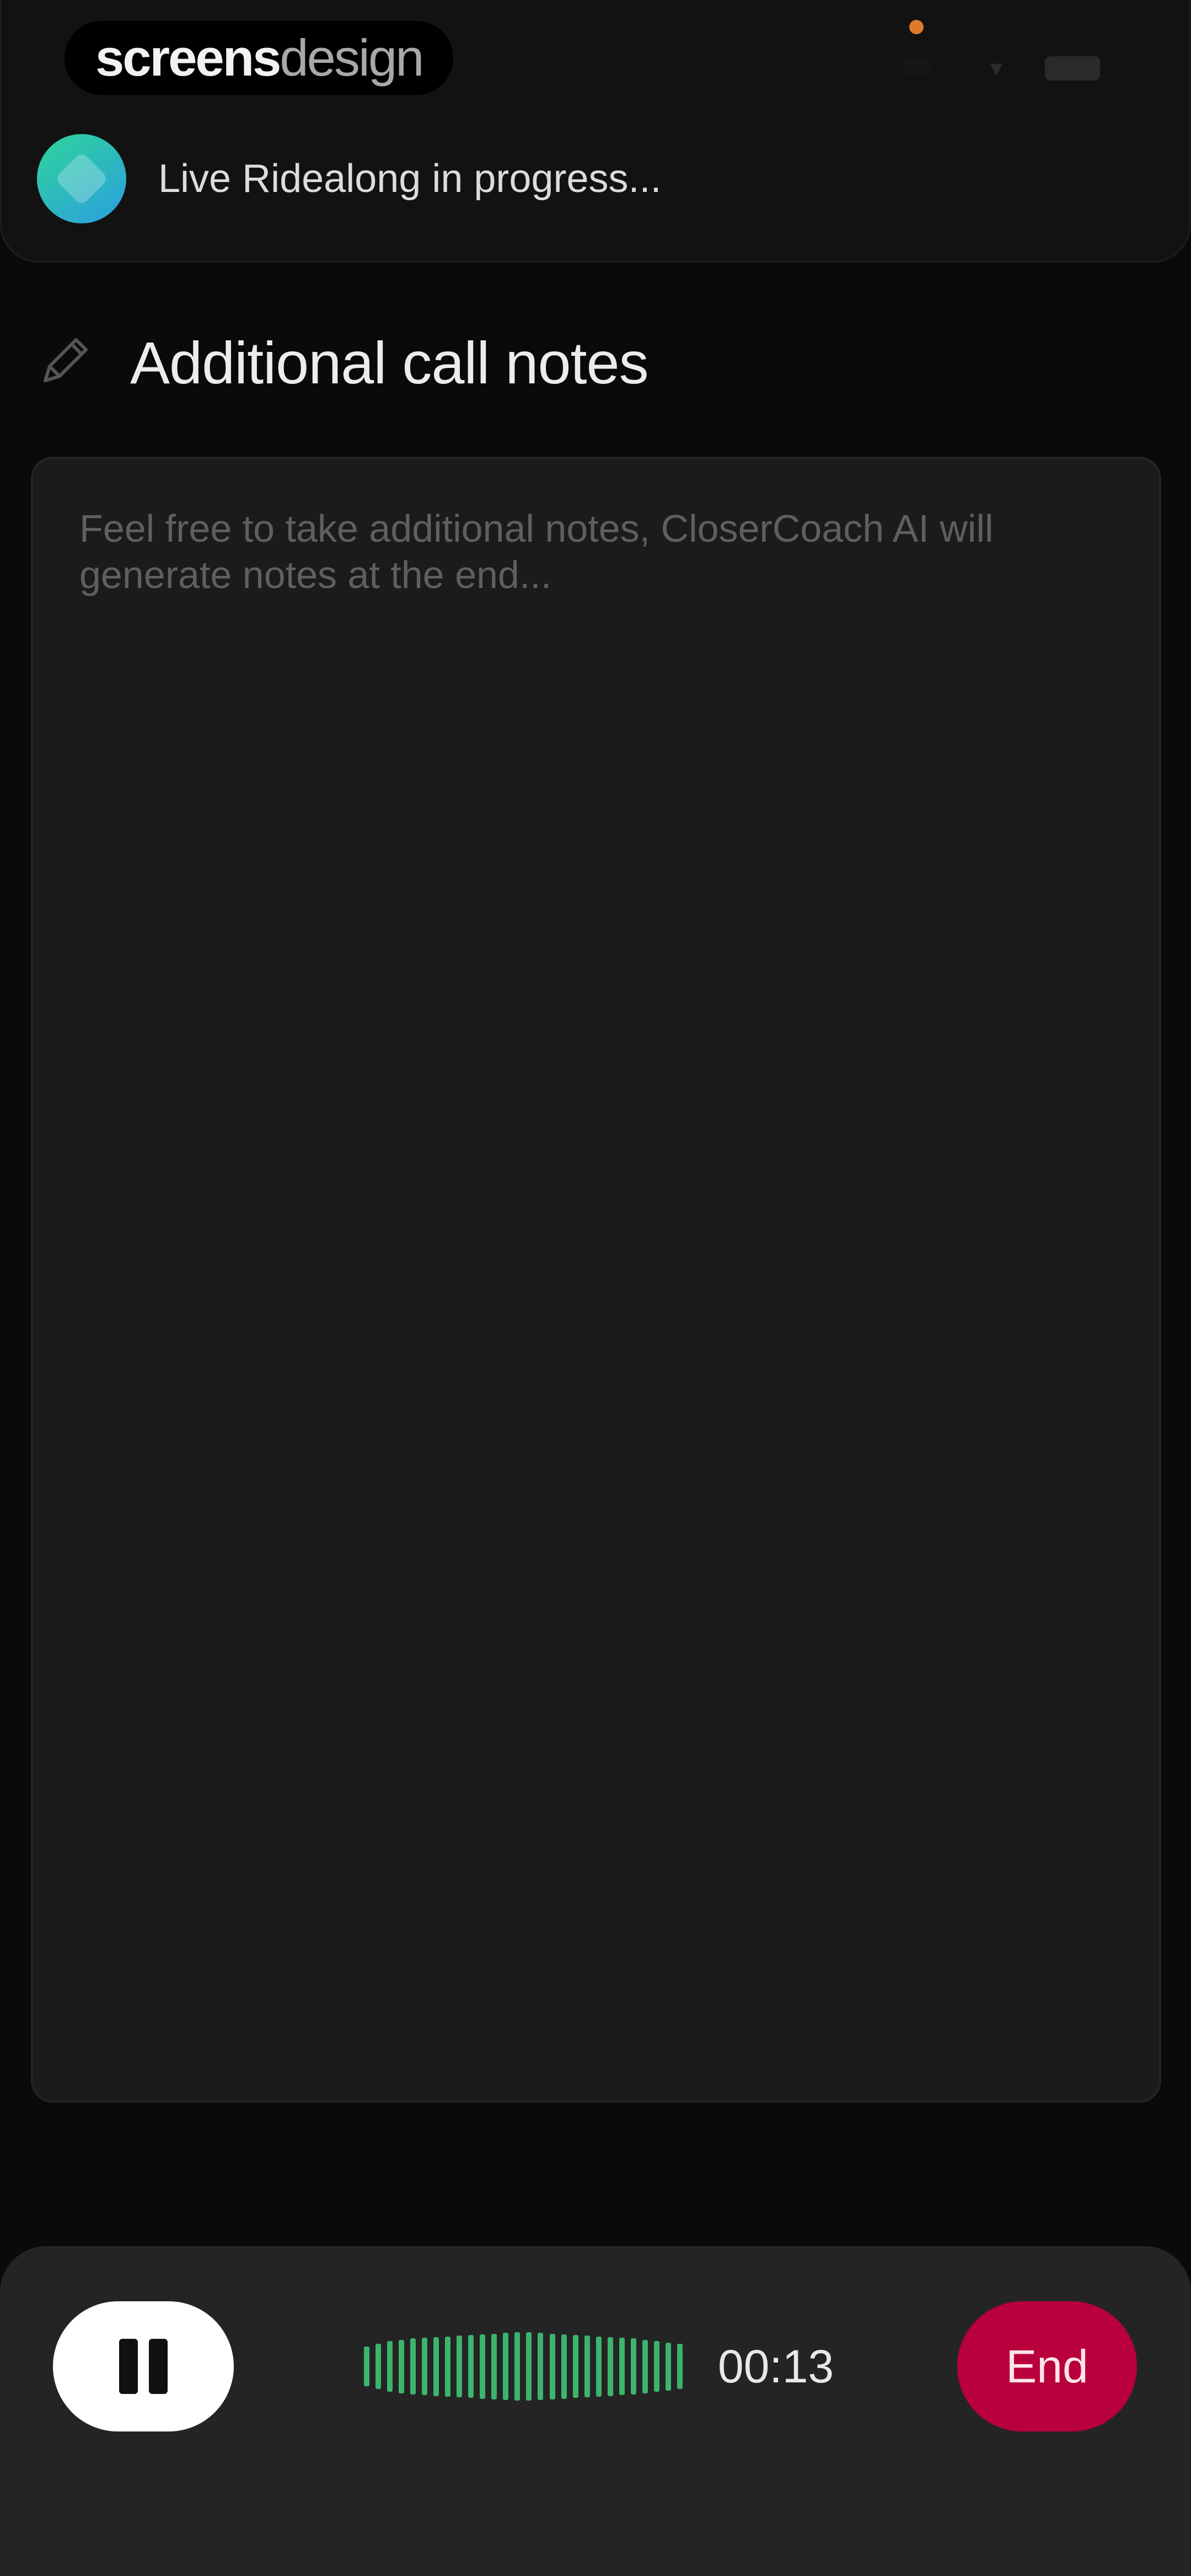 The width and height of the screenshot is (1191, 2576). Describe the element at coordinates (389, 362) in the screenshot. I see `page-title: Additional call notes` at that location.